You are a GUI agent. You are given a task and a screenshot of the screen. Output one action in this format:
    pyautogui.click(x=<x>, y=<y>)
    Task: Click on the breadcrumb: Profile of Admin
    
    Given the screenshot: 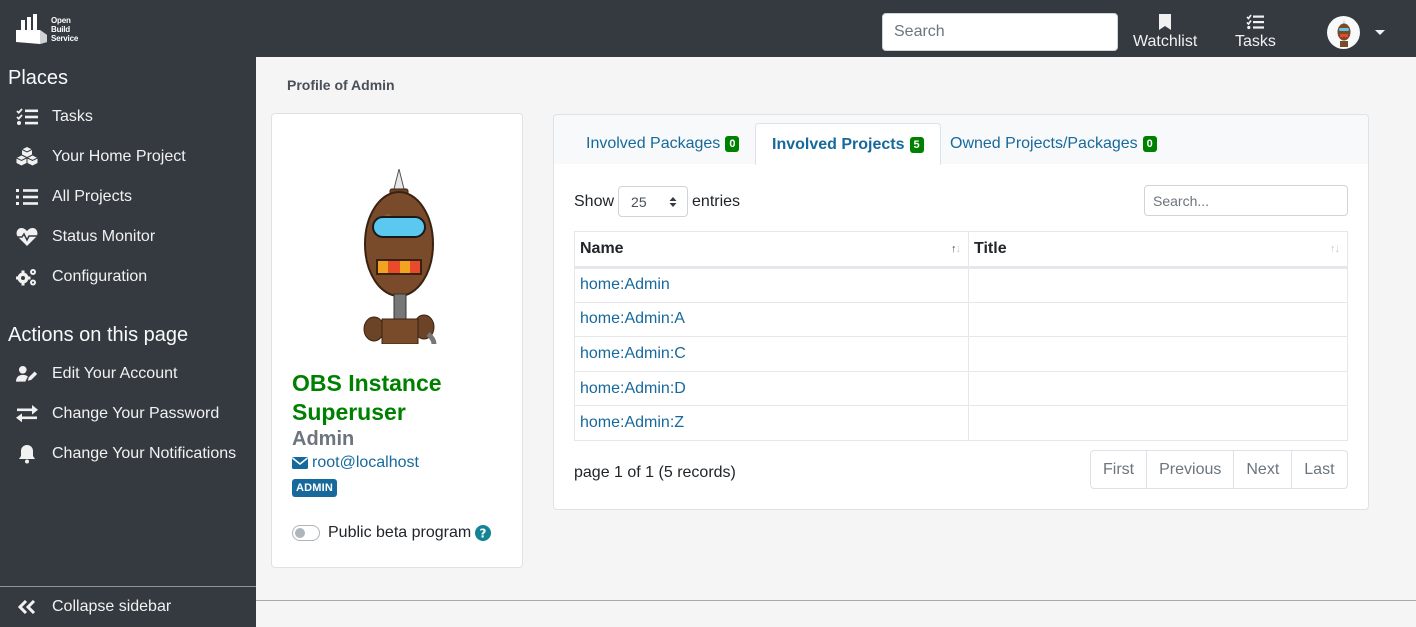 What is the action you would take?
    pyautogui.click(x=341, y=85)
    